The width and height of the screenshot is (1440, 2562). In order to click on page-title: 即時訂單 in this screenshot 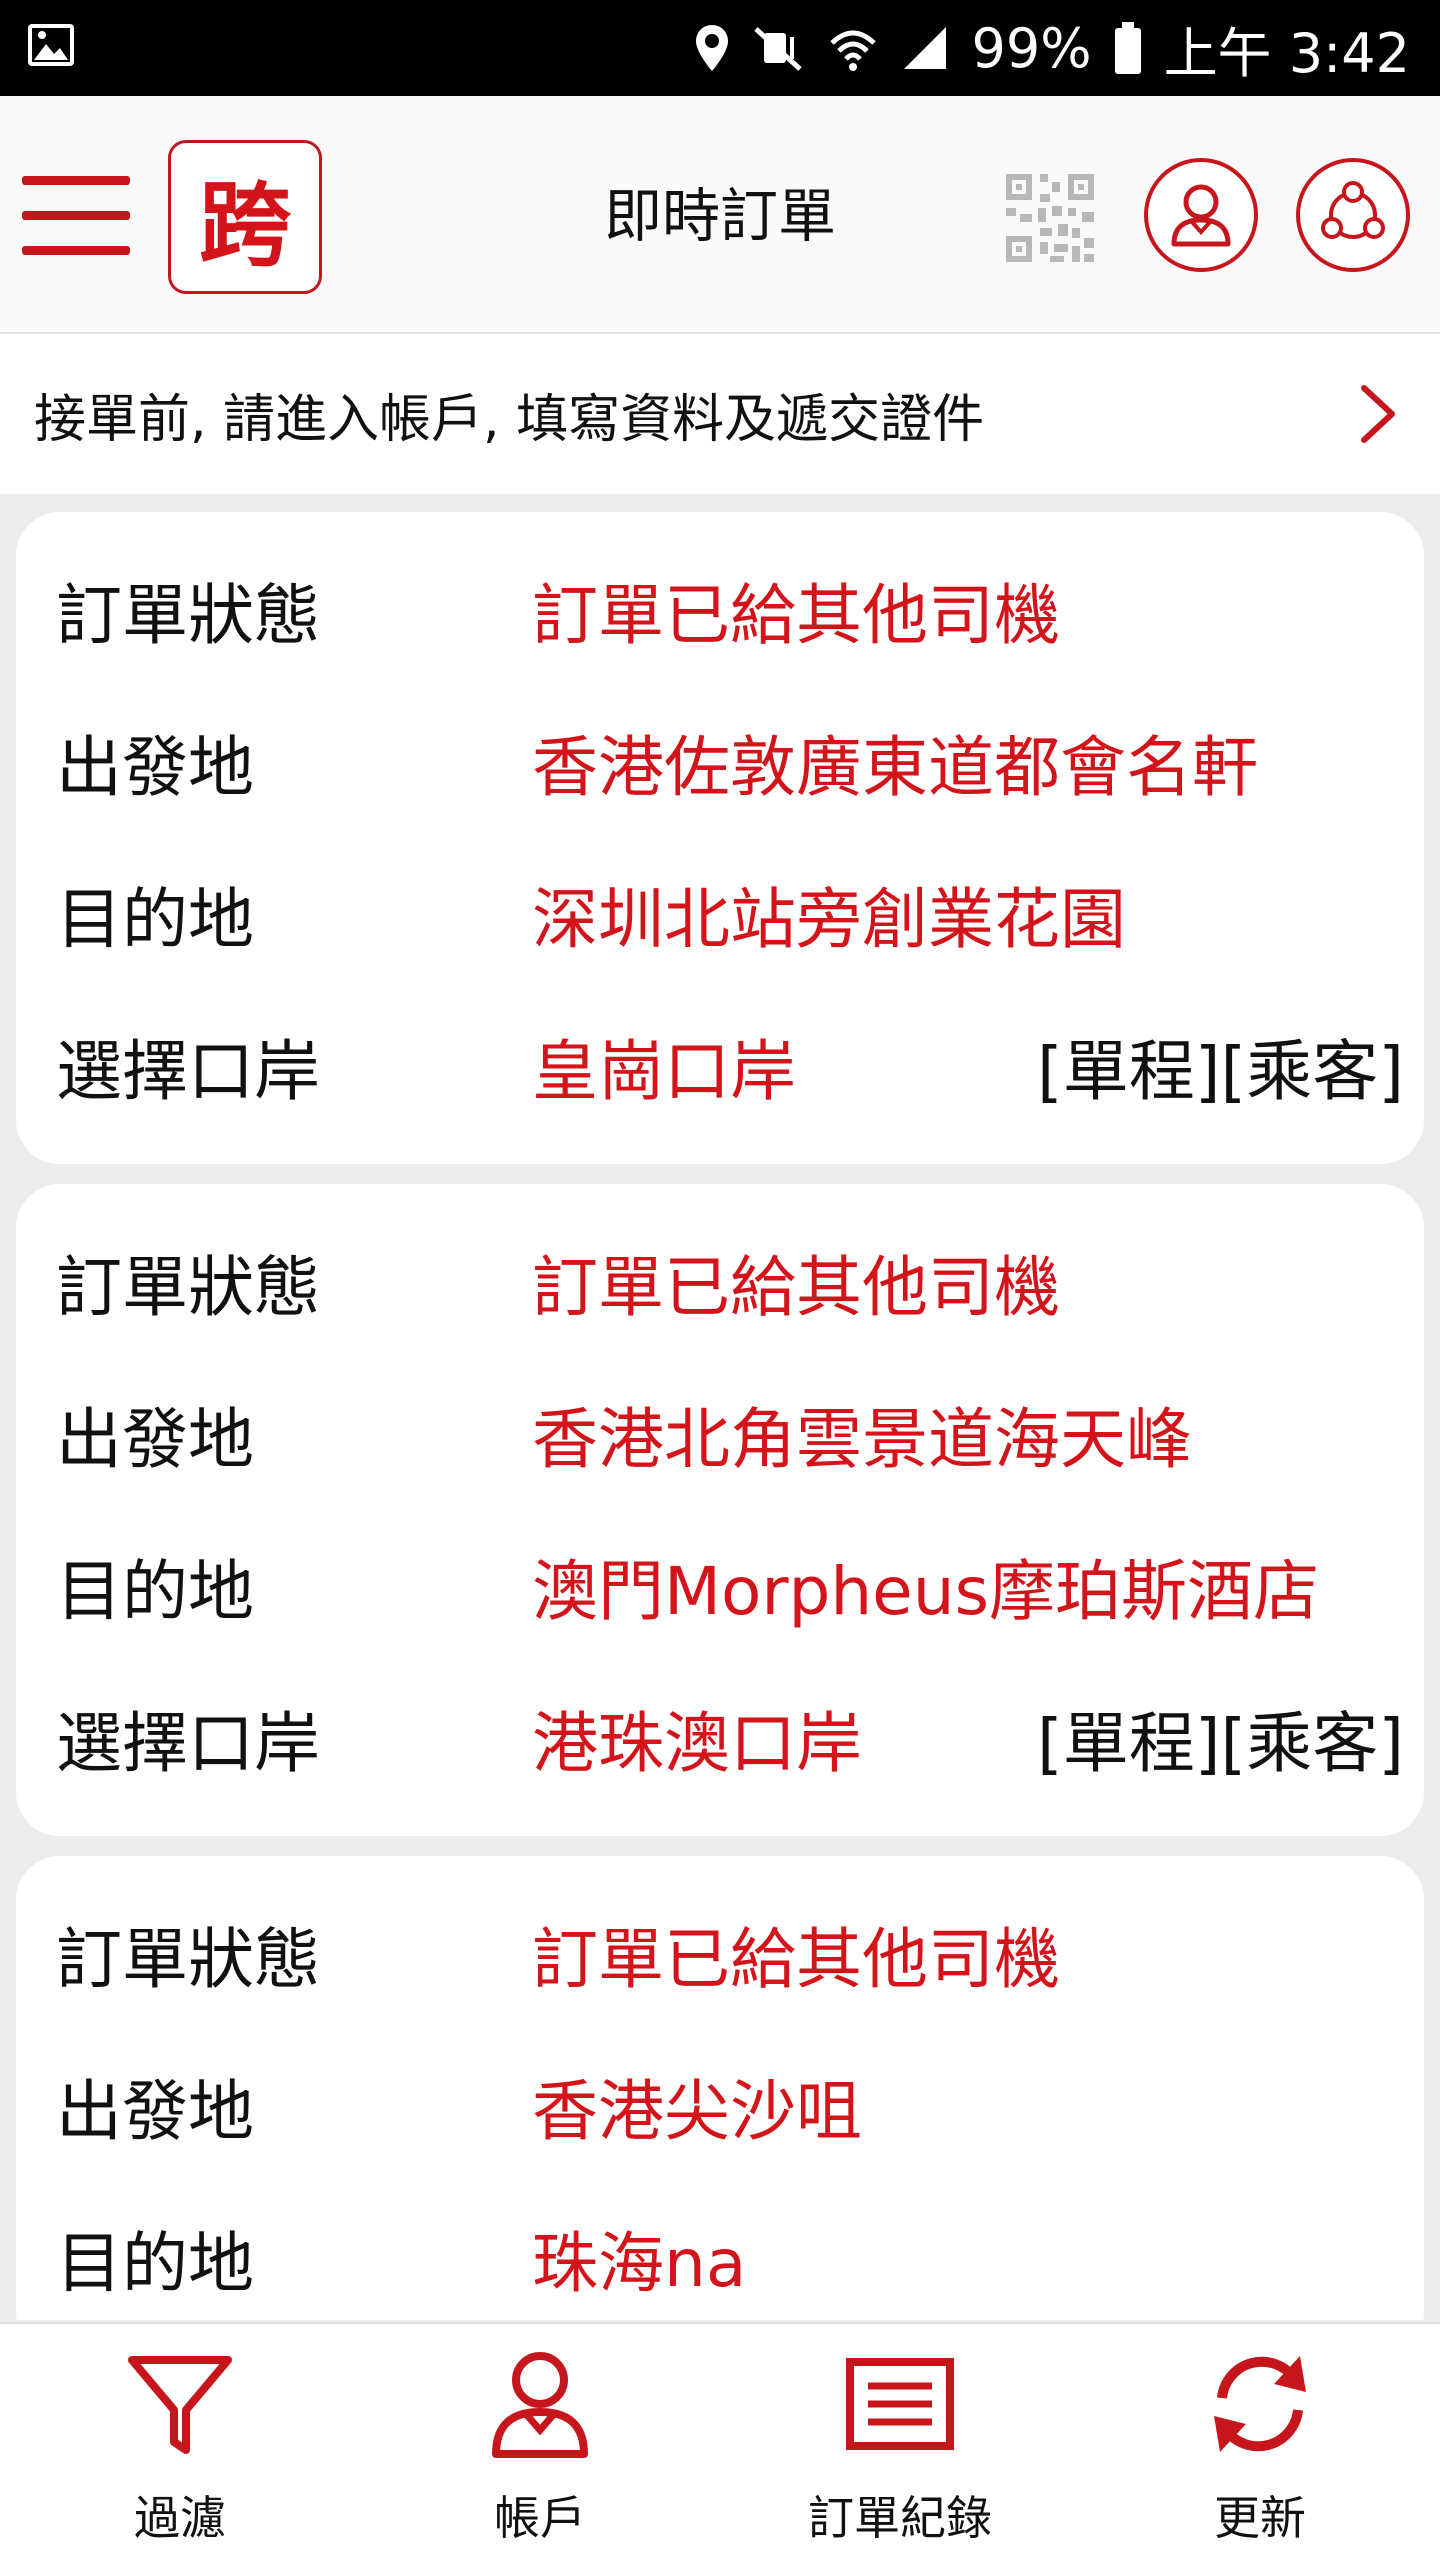, I will do `click(719, 216)`.